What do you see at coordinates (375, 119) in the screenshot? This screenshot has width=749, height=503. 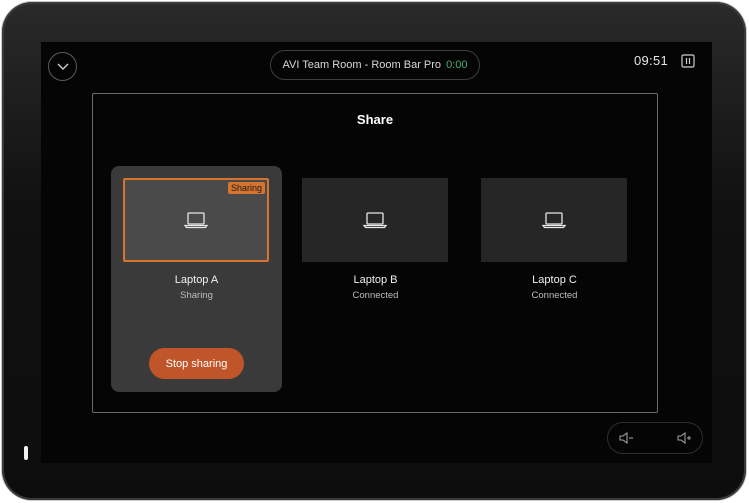 I see `panel-title: Share` at bounding box center [375, 119].